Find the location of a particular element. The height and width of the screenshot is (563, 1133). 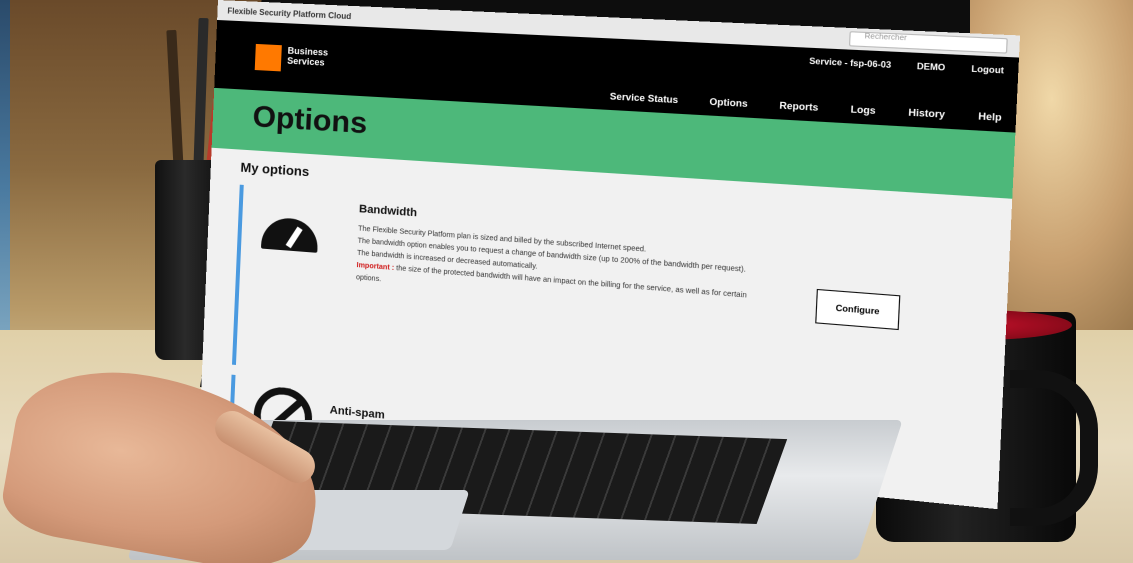

nav-history: History is located at coordinates (926, 113).